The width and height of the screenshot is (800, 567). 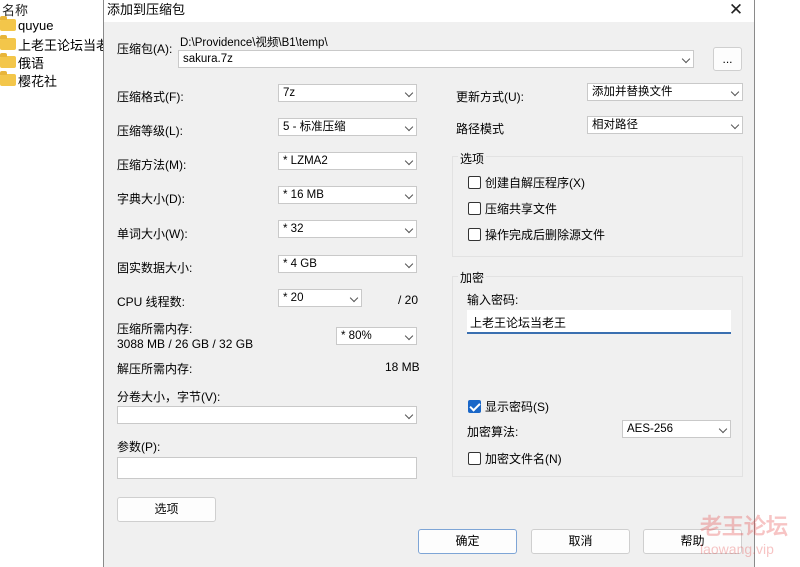 What do you see at coordinates (737, 549) in the screenshot?
I see `watermark-url: laowang.vip` at bounding box center [737, 549].